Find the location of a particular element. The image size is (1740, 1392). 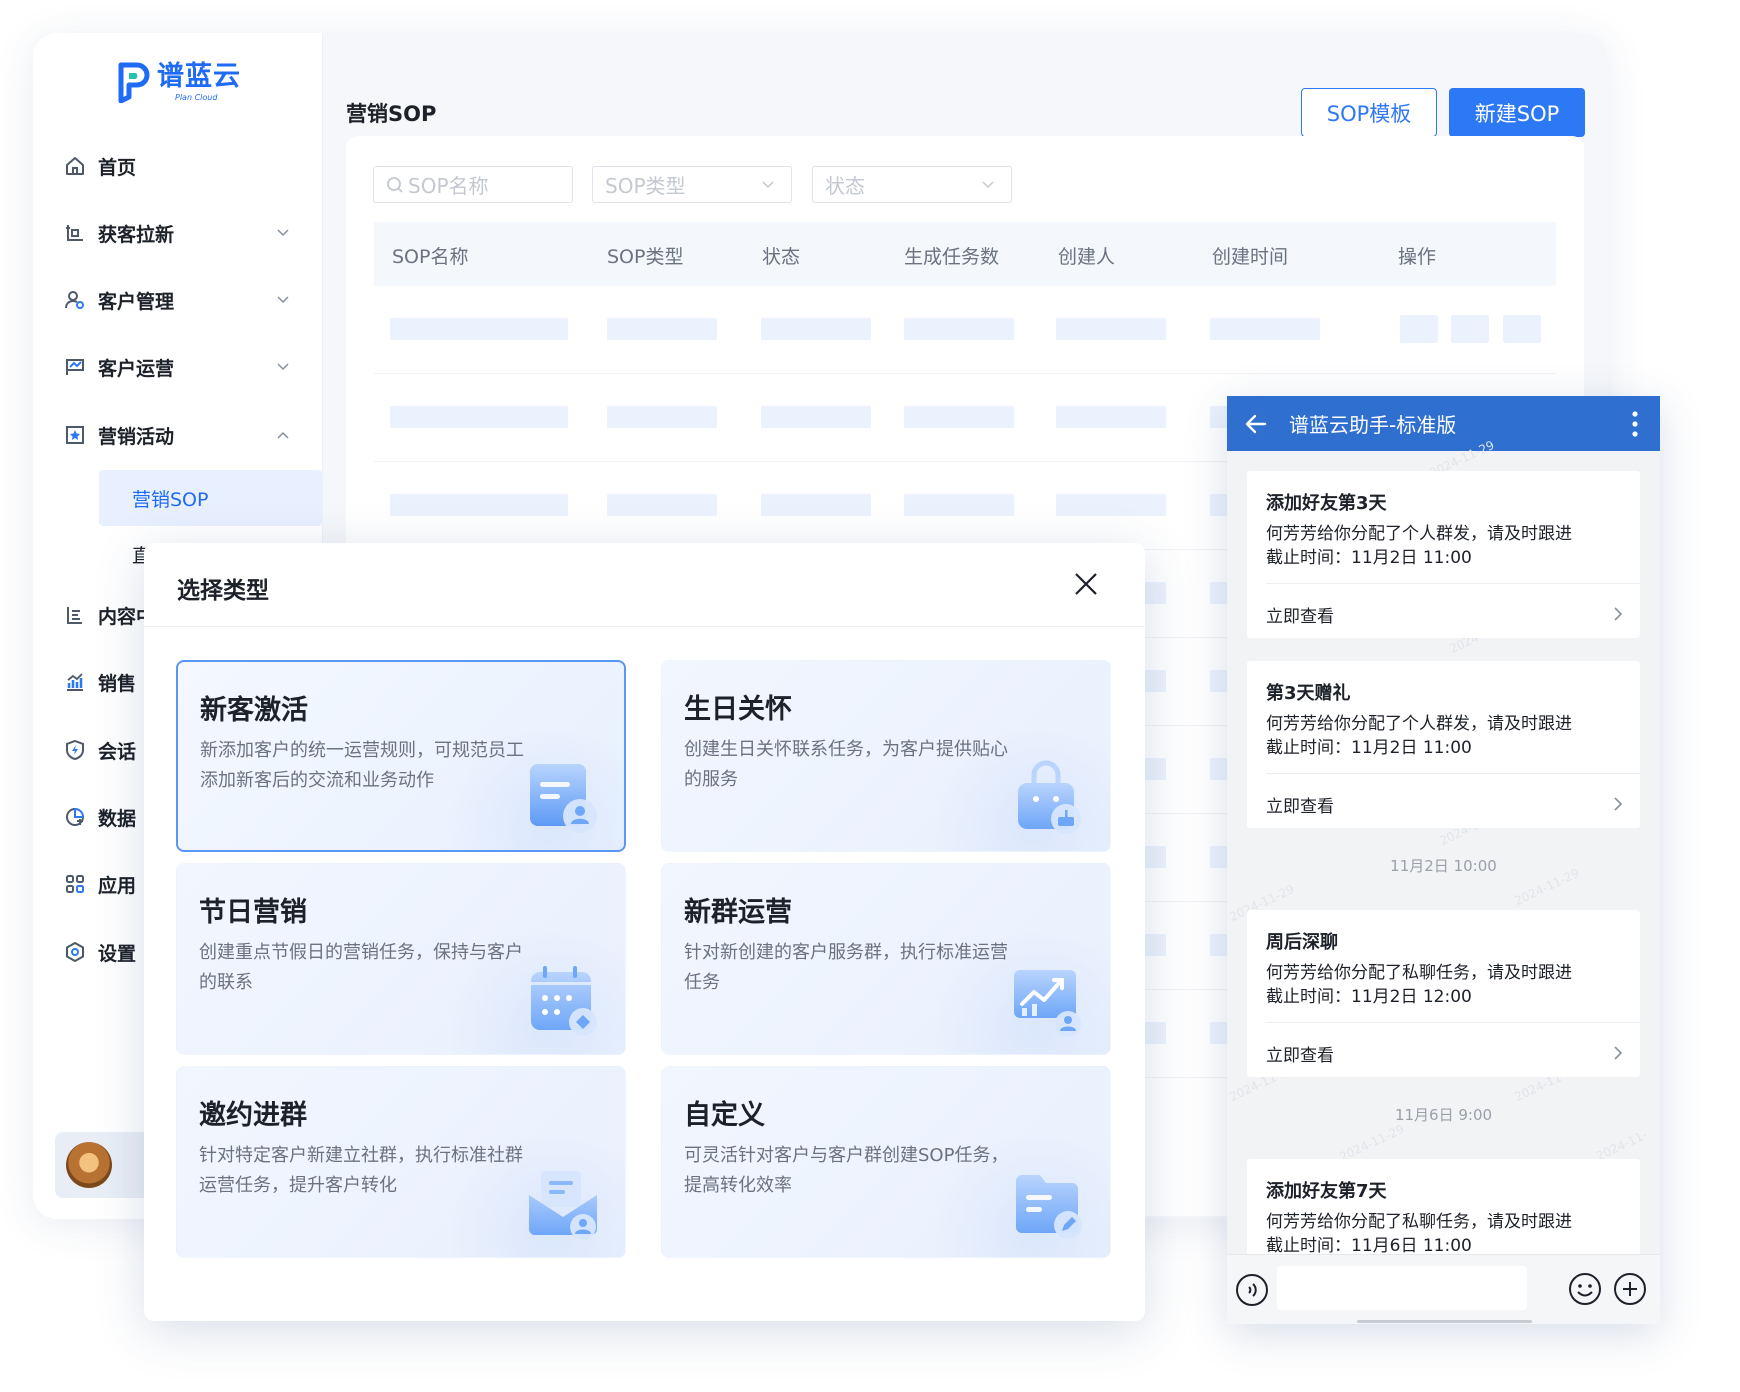

type-card-new-group-operation: 新群运营 针对新创建的客户服务群，执行标准运营任务 is located at coordinates (886, 959).